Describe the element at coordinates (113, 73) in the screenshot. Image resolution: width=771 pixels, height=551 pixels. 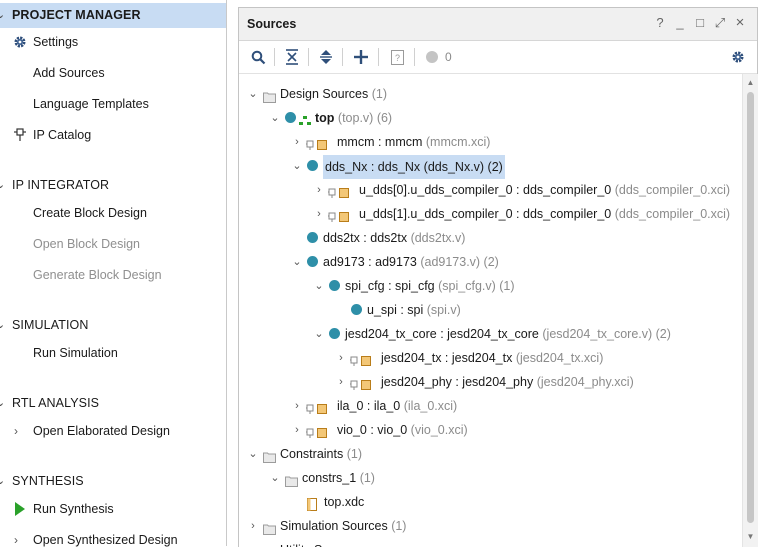
I see `nav-item-add-sources: Add Sources` at that location.